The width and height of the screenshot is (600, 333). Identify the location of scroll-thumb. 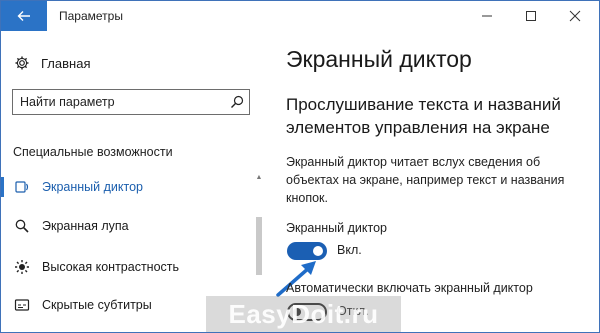
(259, 246).